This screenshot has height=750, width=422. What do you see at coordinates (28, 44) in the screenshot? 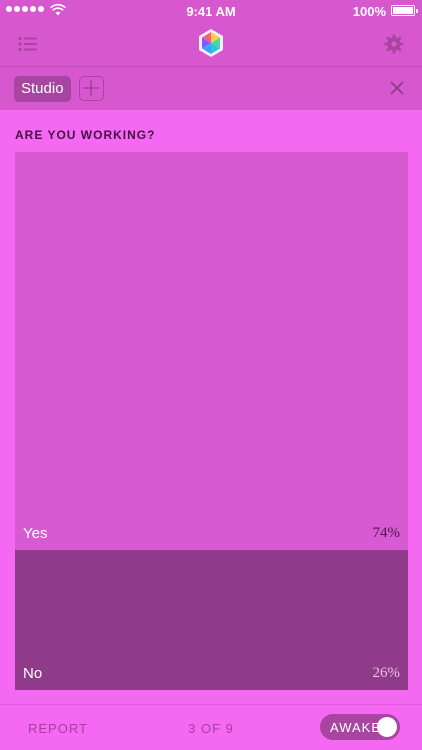
I see `list-icon` at bounding box center [28, 44].